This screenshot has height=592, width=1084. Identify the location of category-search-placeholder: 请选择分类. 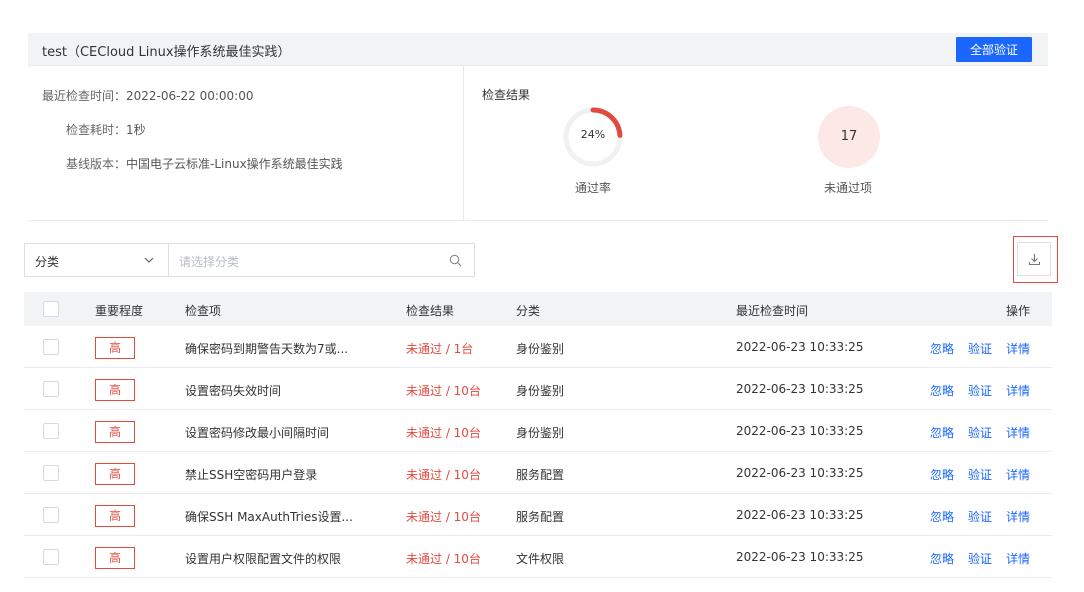
(209, 262).